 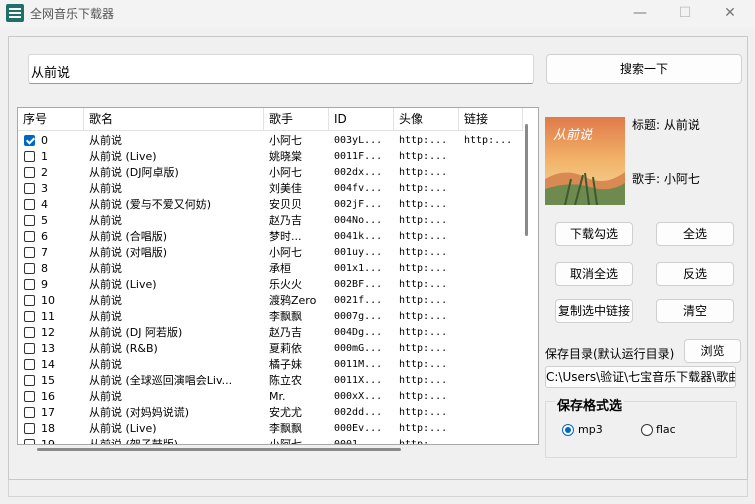 What do you see at coordinates (491, 119) in the screenshot?
I see `column-header-link: 链接` at bounding box center [491, 119].